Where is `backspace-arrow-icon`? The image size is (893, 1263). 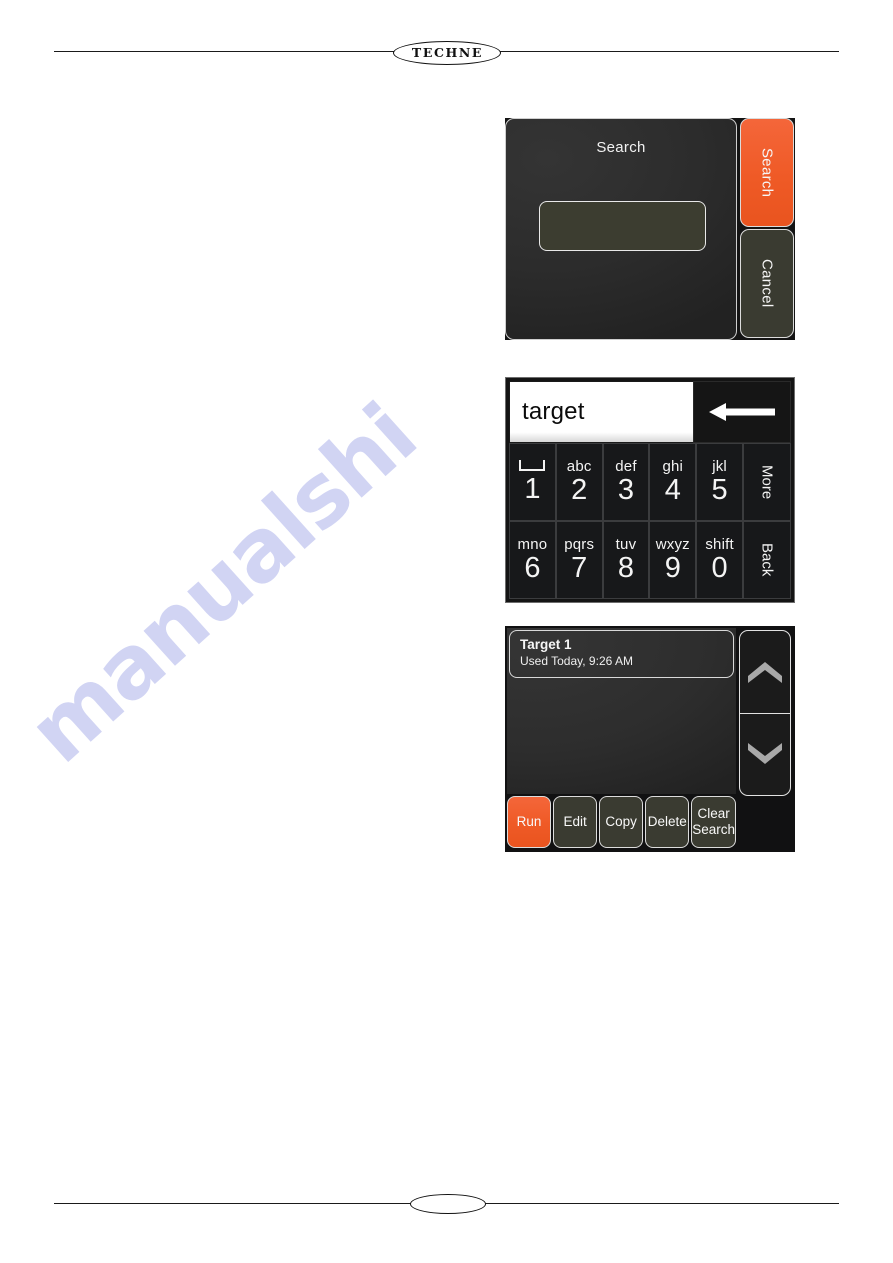
backspace-arrow-icon is located at coordinates (742, 412).